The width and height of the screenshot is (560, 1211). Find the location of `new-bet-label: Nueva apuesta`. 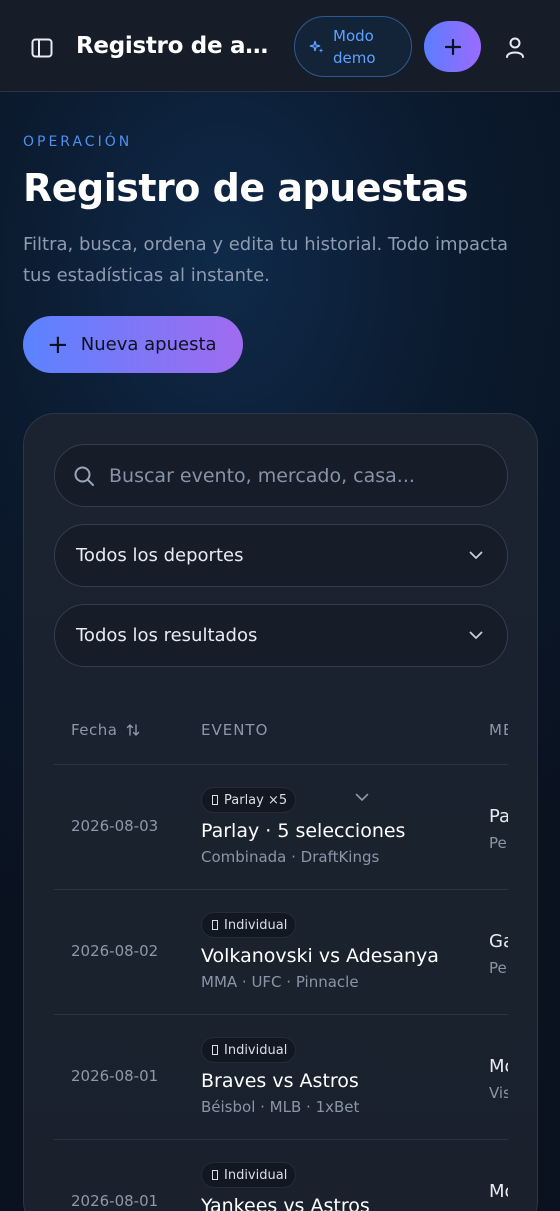

new-bet-label: Nueva apuesta is located at coordinates (148, 344).